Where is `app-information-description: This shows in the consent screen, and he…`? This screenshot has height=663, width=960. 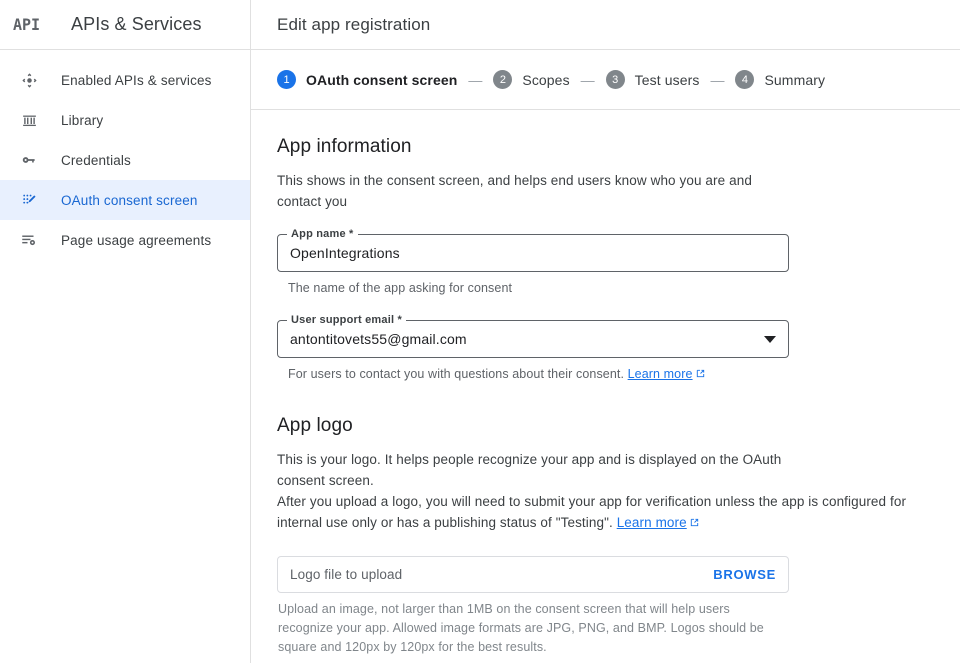
app-information-description: This shows in the consent screen, and he… is located at coordinates (514, 191).